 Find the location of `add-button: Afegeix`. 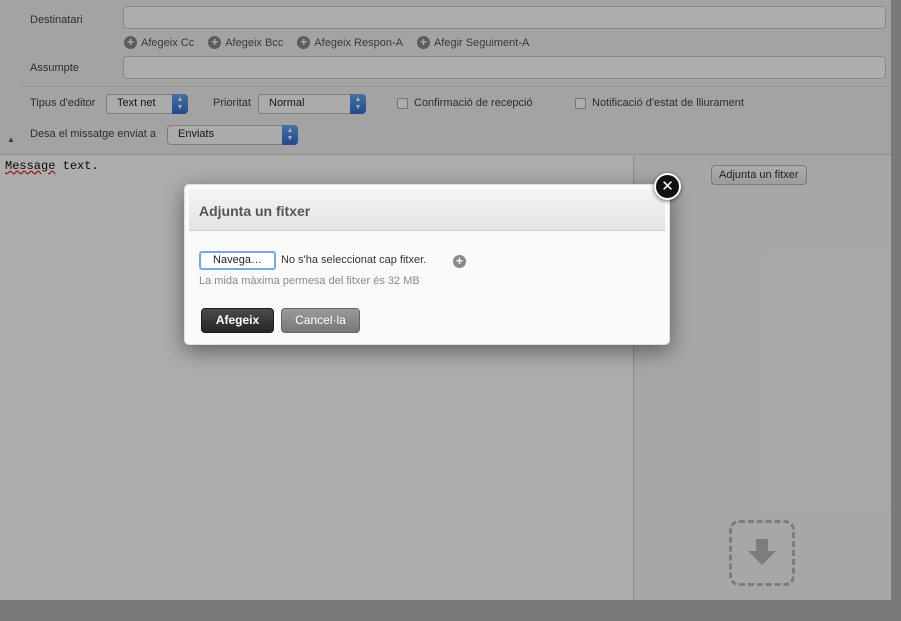

add-button: Afegeix is located at coordinates (237, 320).